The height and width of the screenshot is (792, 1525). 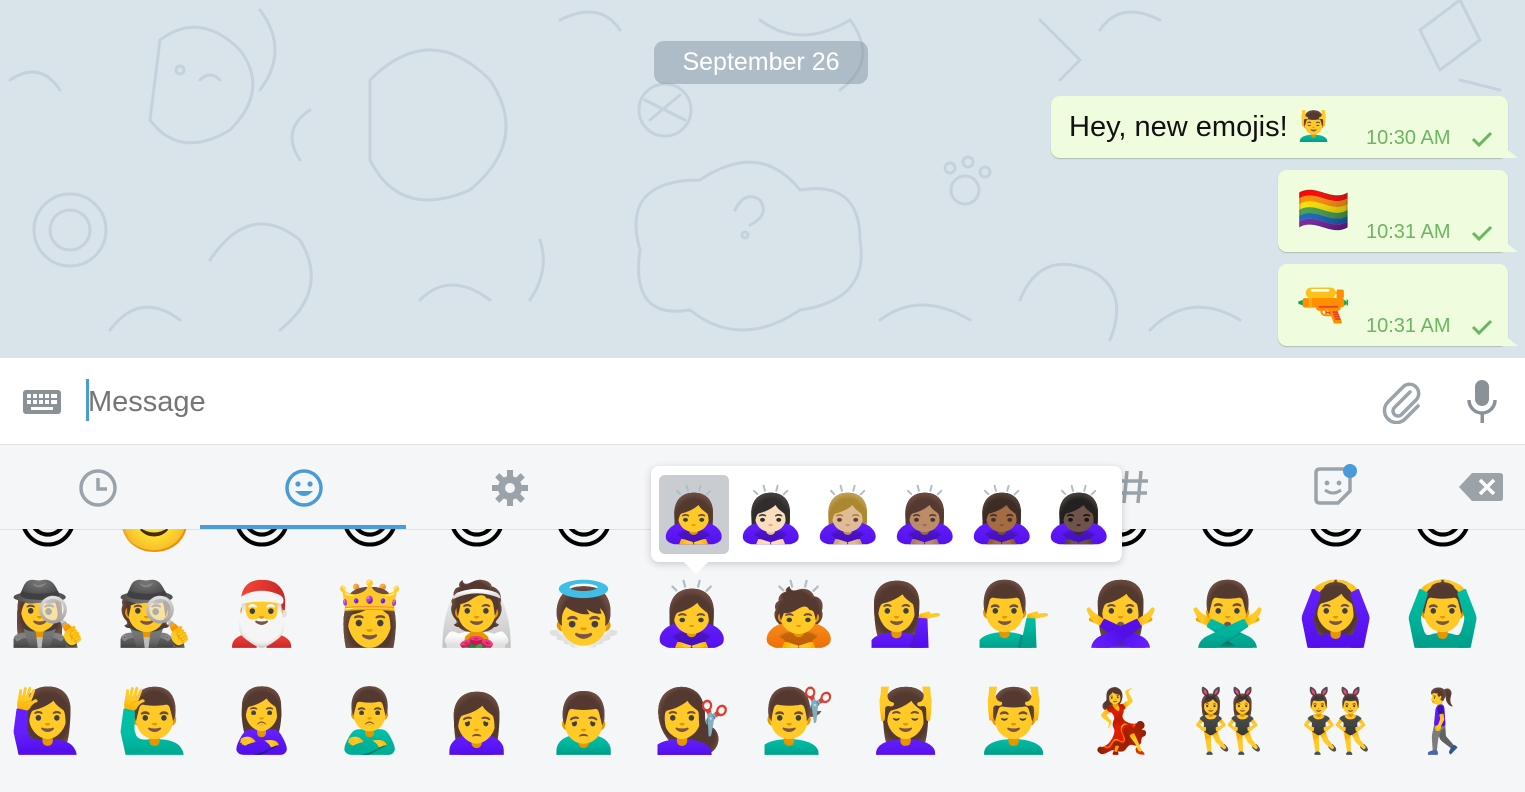 I want to click on emoji-key: 👯‍♂️, so click(x=1336, y=721).